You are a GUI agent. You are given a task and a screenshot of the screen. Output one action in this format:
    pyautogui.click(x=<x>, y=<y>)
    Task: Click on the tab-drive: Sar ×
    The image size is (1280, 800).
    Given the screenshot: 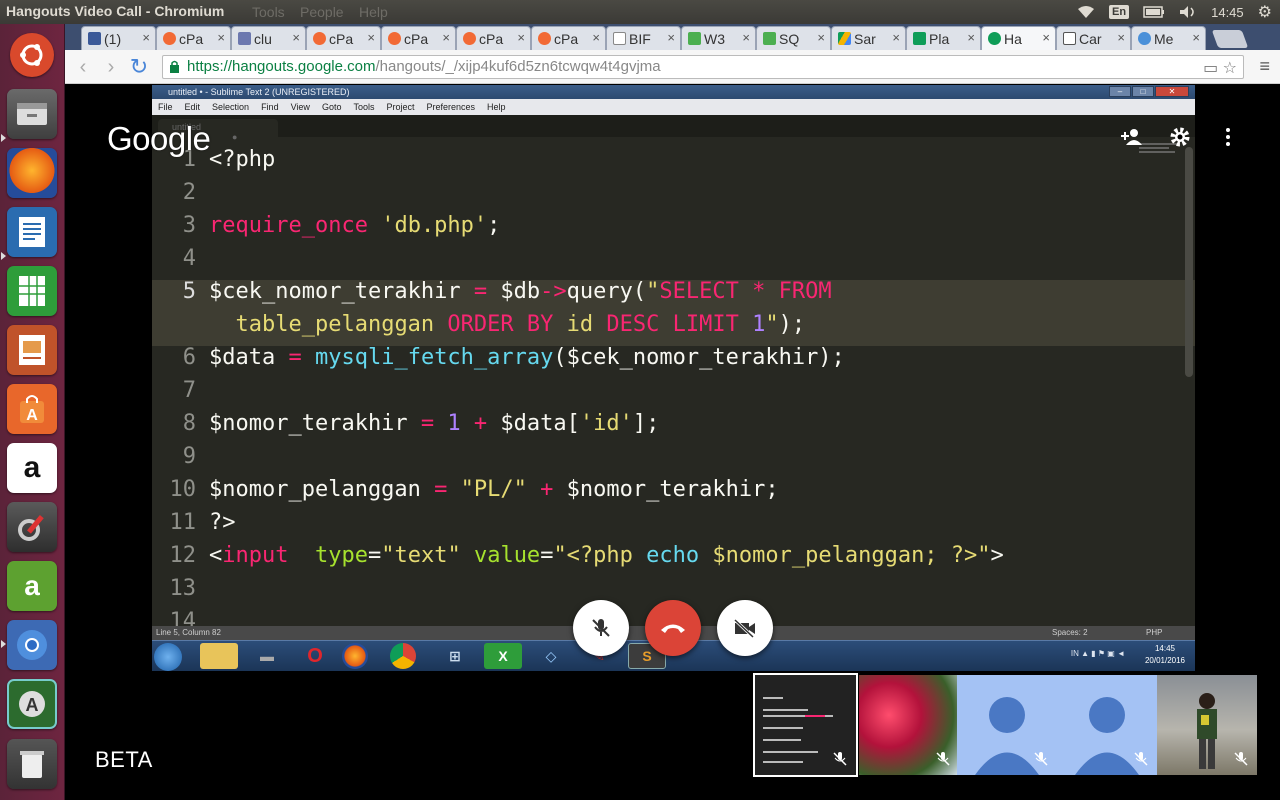 What is the action you would take?
    pyautogui.click(x=868, y=38)
    